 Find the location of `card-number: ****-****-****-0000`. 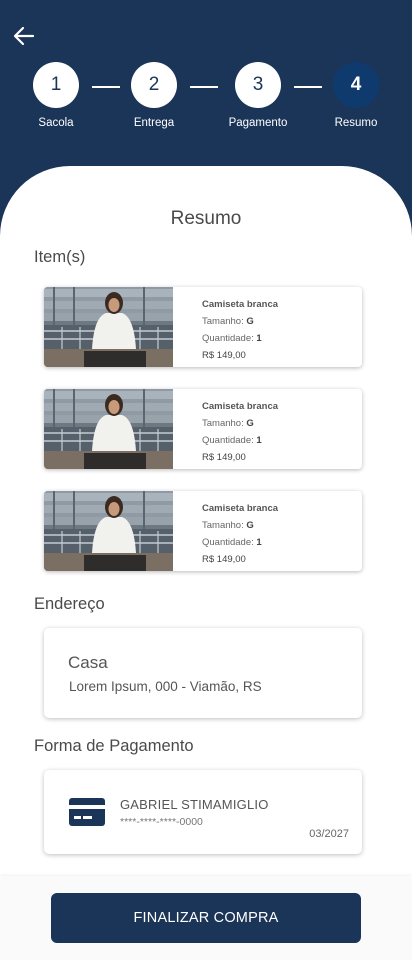

card-number: ****-****-****-0000 is located at coordinates (161, 822).